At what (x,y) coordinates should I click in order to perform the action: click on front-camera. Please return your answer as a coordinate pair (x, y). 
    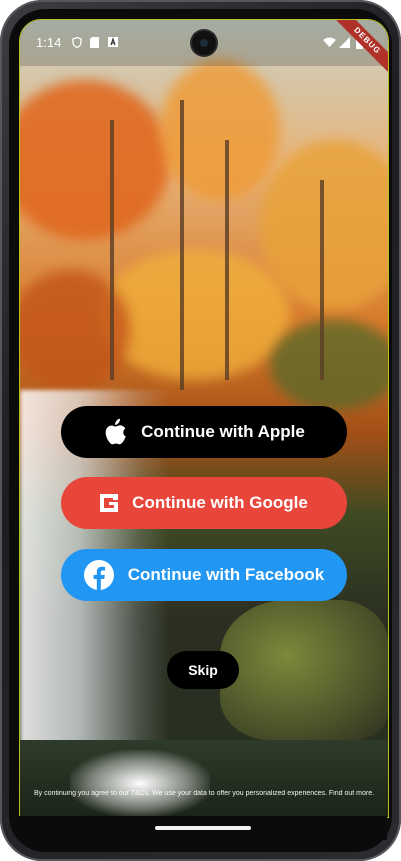
    Looking at the image, I should click on (204, 43).